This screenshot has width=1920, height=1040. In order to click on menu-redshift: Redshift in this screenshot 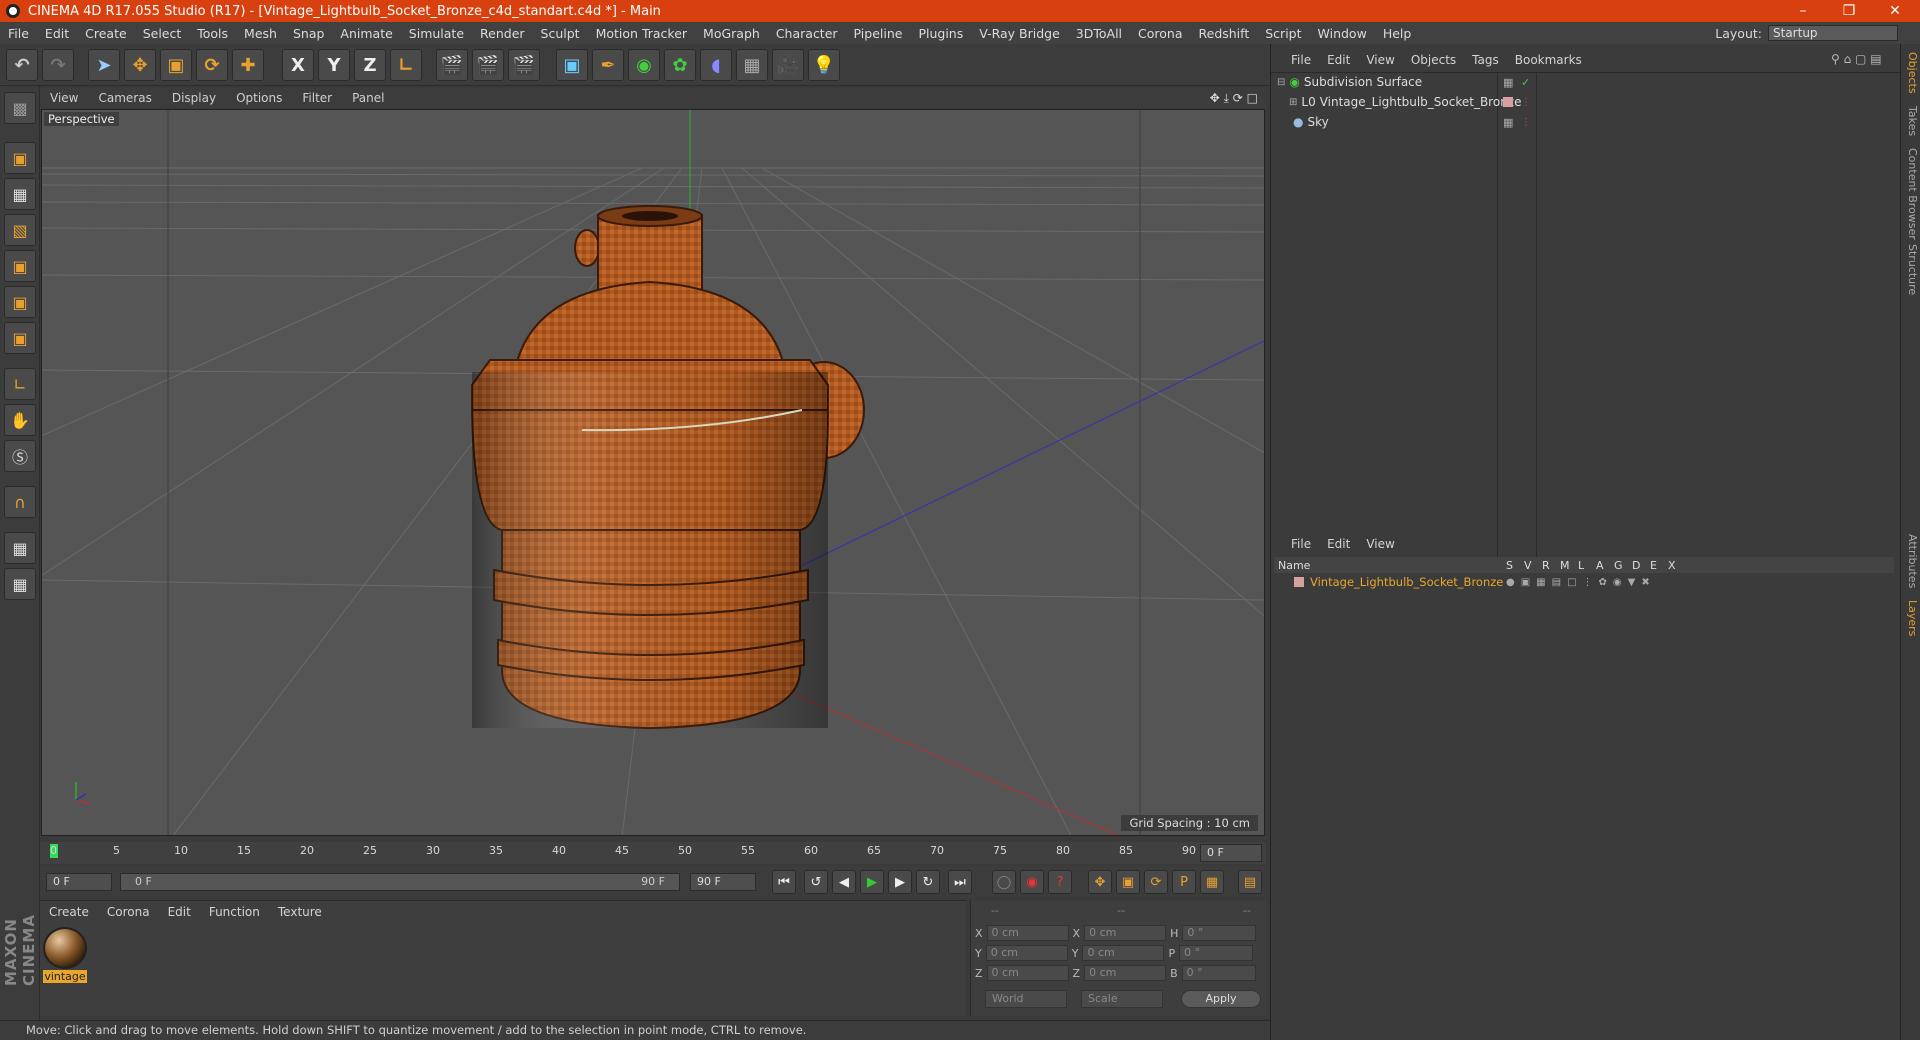, I will do `click(1224, 33)`.